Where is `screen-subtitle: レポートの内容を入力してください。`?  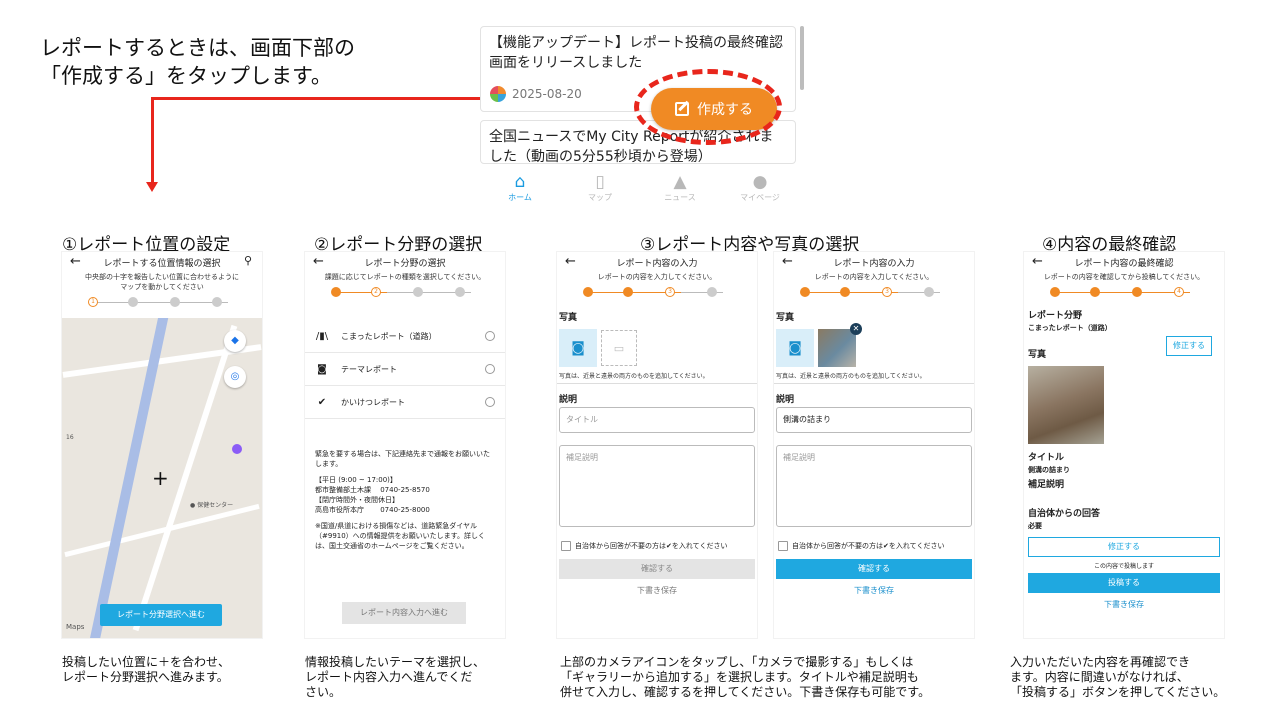 screen-subtitle: レポートの内容を入力してください。 is located at coordinates (657, 277).